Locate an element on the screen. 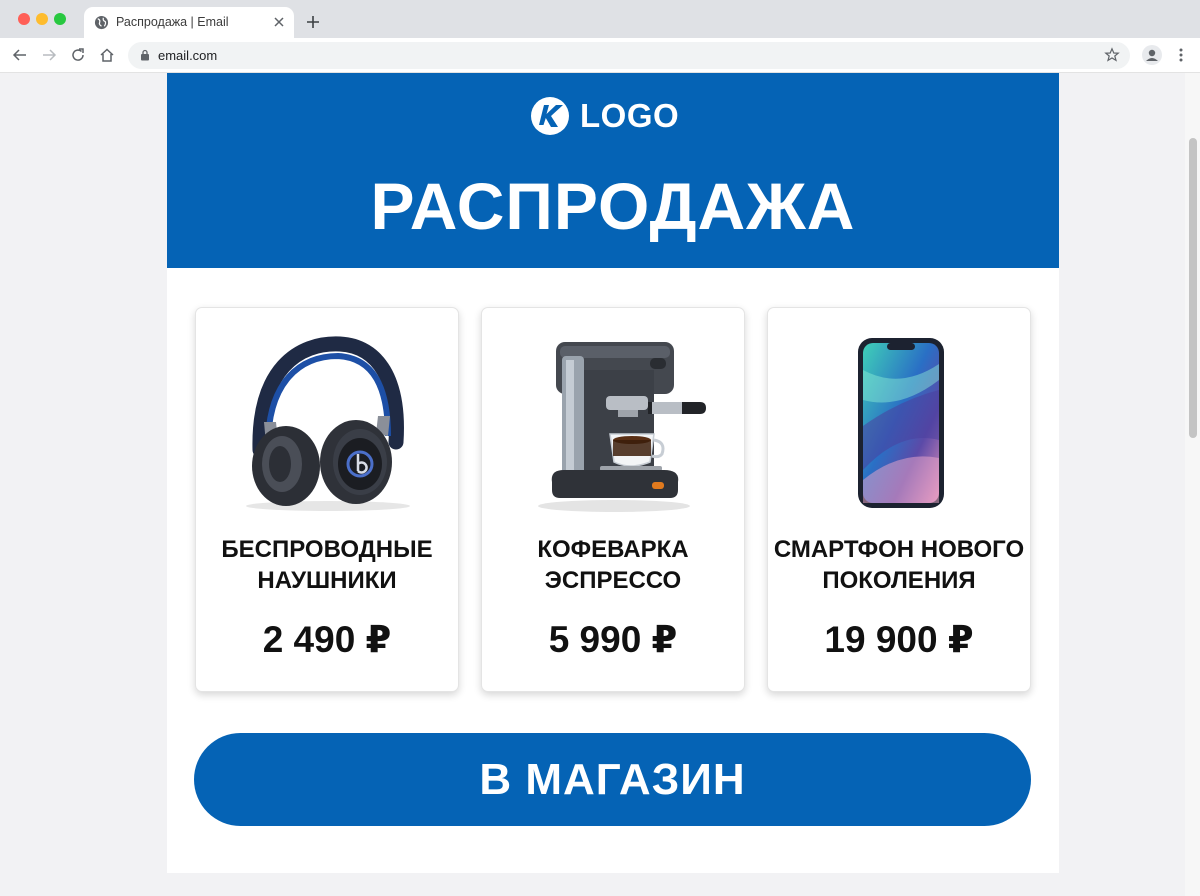  logo-mark-icon is located at coordinates (550, 116).